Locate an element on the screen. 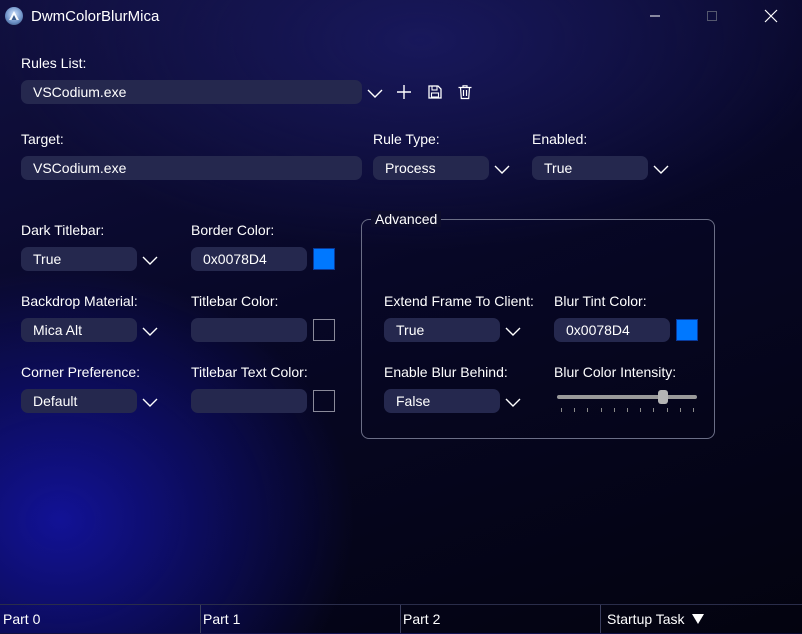 The image size is (802, 634). maximize-icon is located at coordinates (712, 16).